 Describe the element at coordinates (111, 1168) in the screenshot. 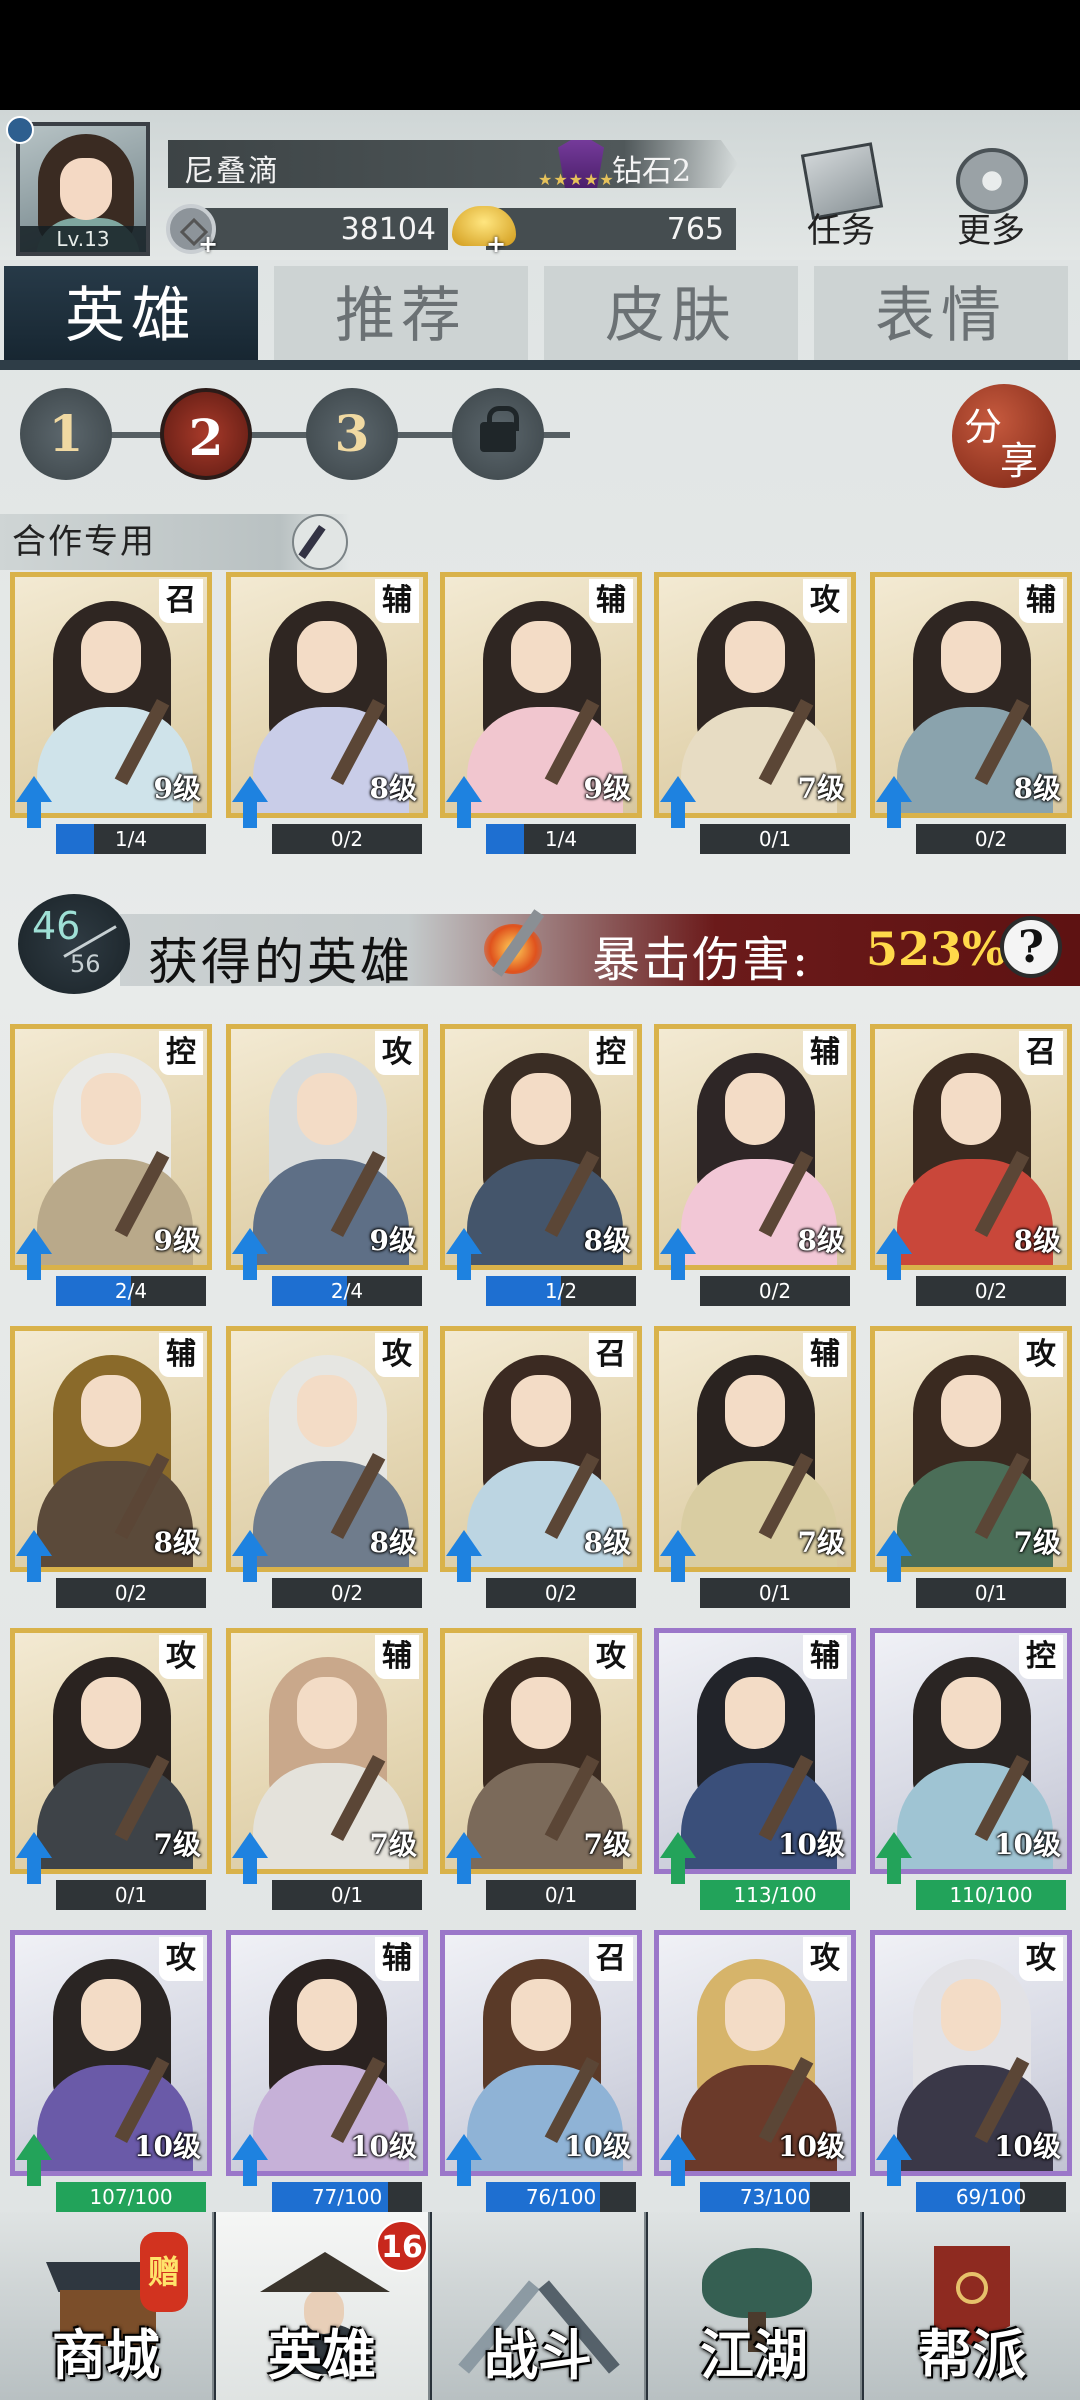

I see `hero-card: 控 9级 2/4` at that location.